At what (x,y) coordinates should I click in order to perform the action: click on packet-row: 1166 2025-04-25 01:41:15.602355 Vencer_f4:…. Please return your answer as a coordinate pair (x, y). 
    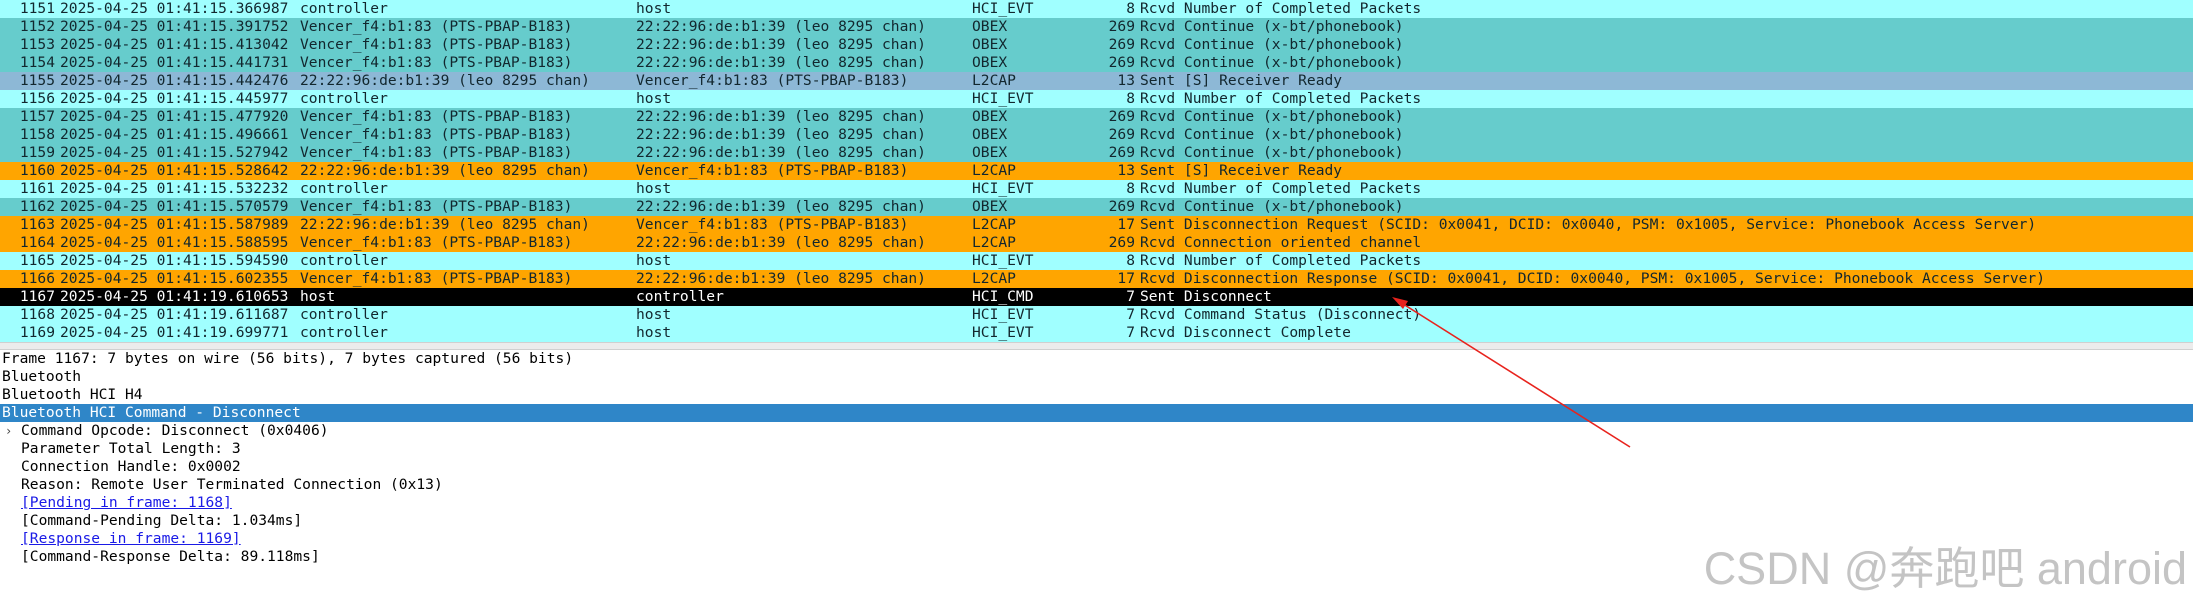
    Looking at the image, I should click on (1096, 279).